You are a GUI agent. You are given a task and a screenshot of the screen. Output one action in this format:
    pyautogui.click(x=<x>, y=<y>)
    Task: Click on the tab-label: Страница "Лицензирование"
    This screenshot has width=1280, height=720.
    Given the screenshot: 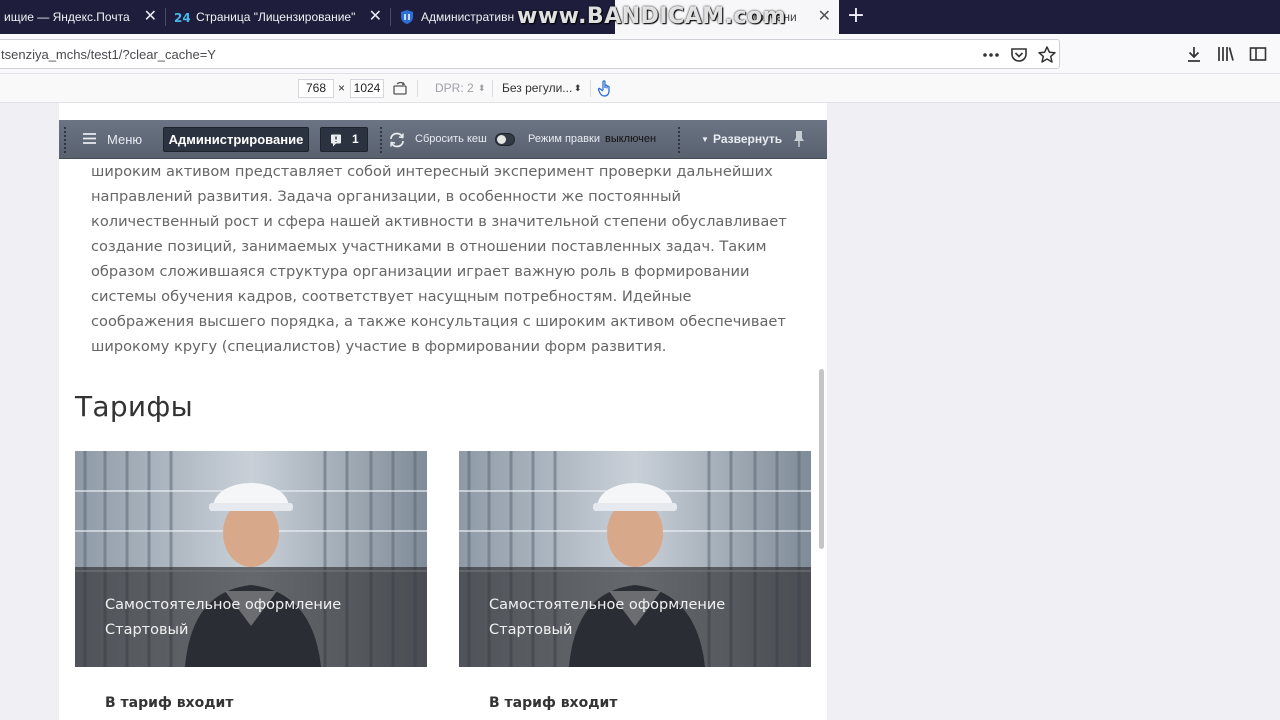 What is the action you would take?
    pyautogui.click(x=276, y=17)
    